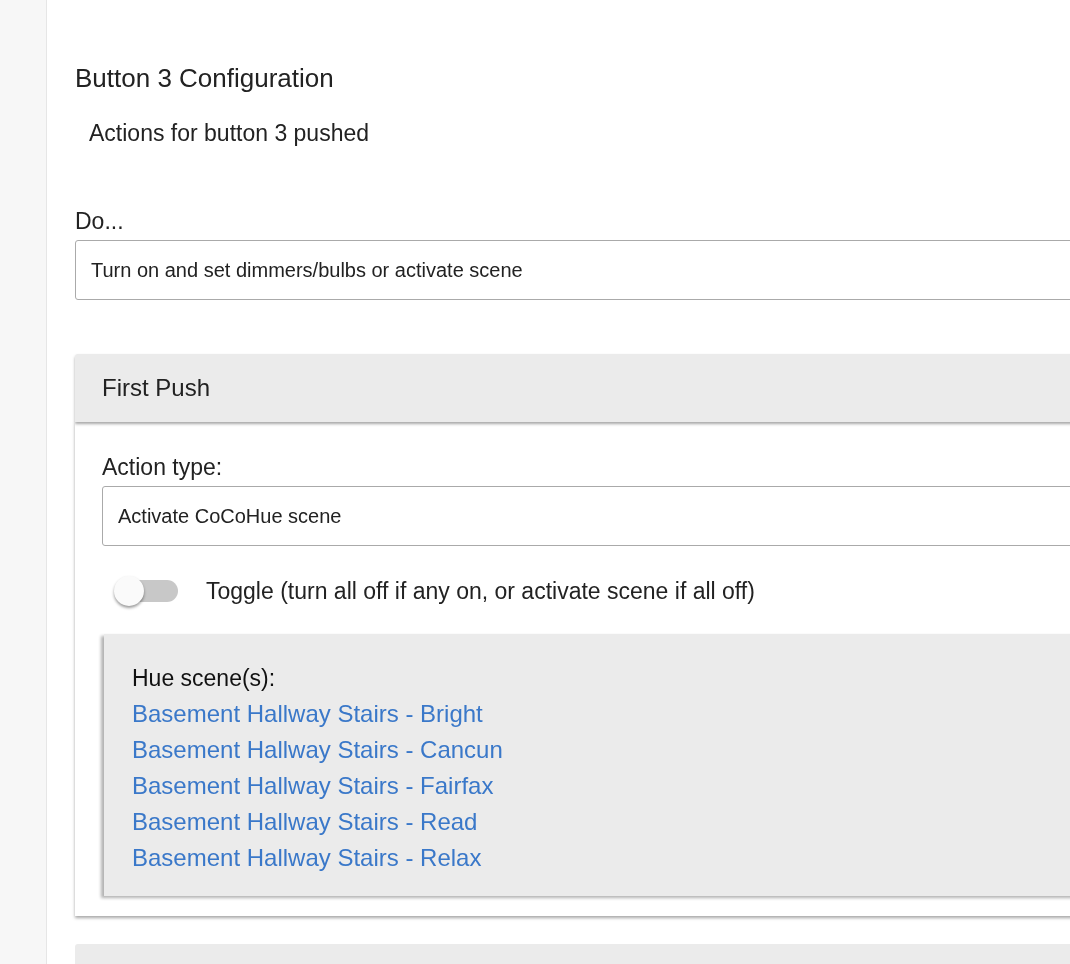 Image resolution: width=1070 pixels, height=964 pixels. What do you see at coordinates (572, 388) in the screenshot?
I see `section-header: First Push` at bounding box center [572, 388].